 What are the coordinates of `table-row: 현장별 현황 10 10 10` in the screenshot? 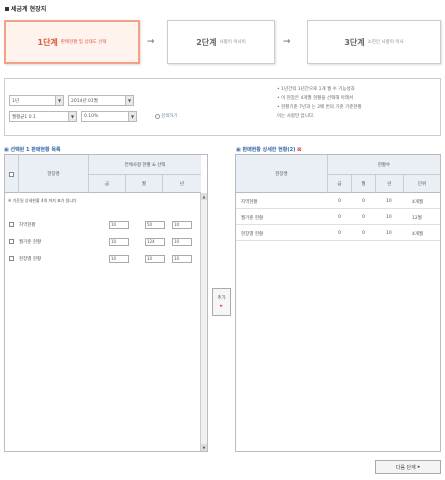 It's located at (103, 258).